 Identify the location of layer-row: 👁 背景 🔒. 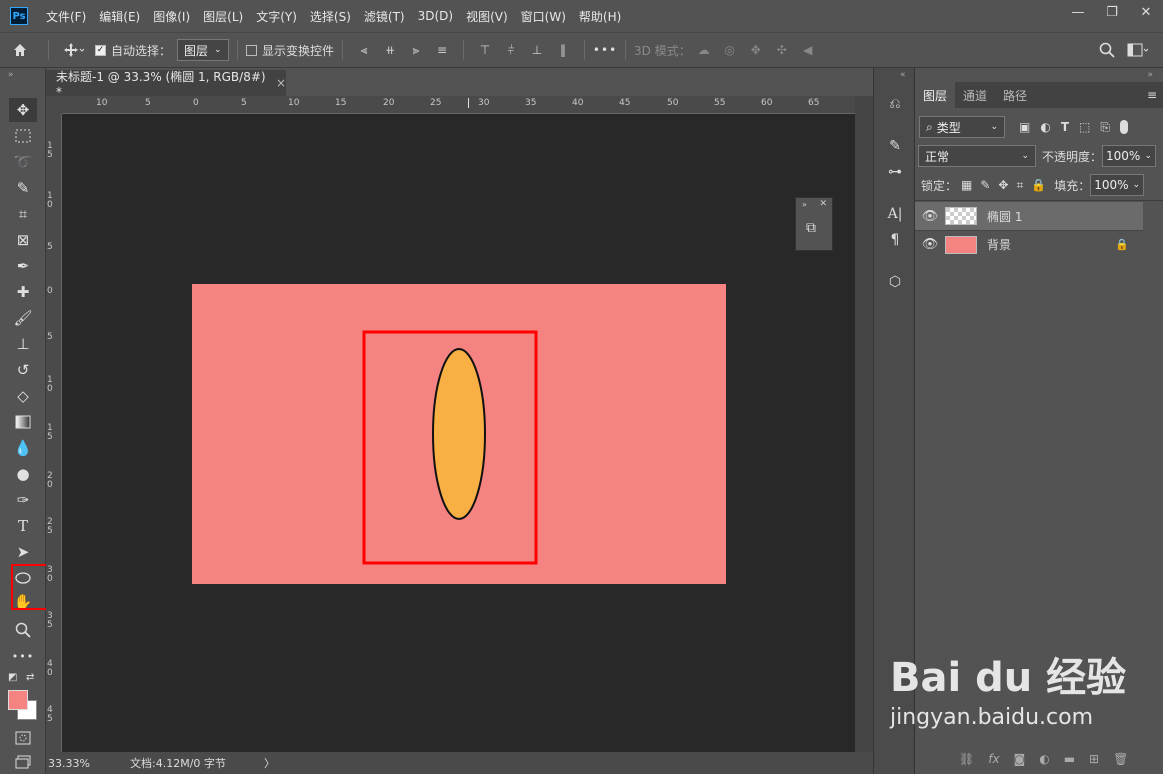
(1029, 244).